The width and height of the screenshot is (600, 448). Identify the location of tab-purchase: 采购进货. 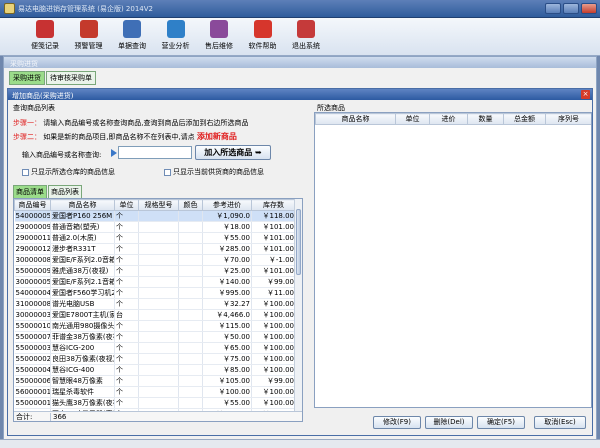
(27, 78).